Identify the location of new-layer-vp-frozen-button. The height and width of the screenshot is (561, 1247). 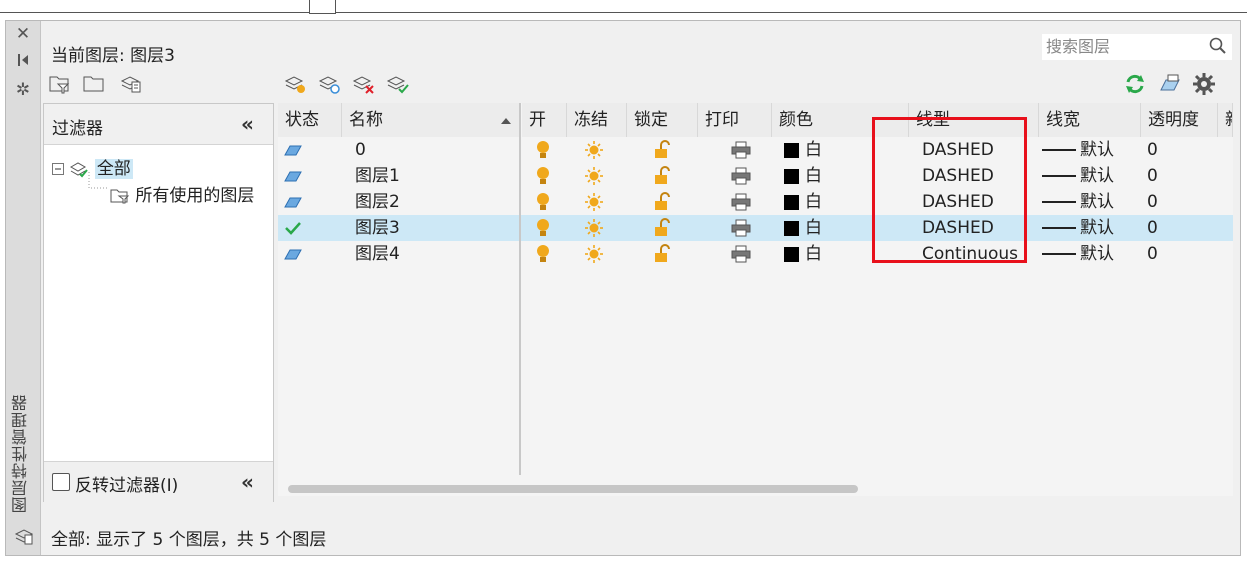
(330, 84).